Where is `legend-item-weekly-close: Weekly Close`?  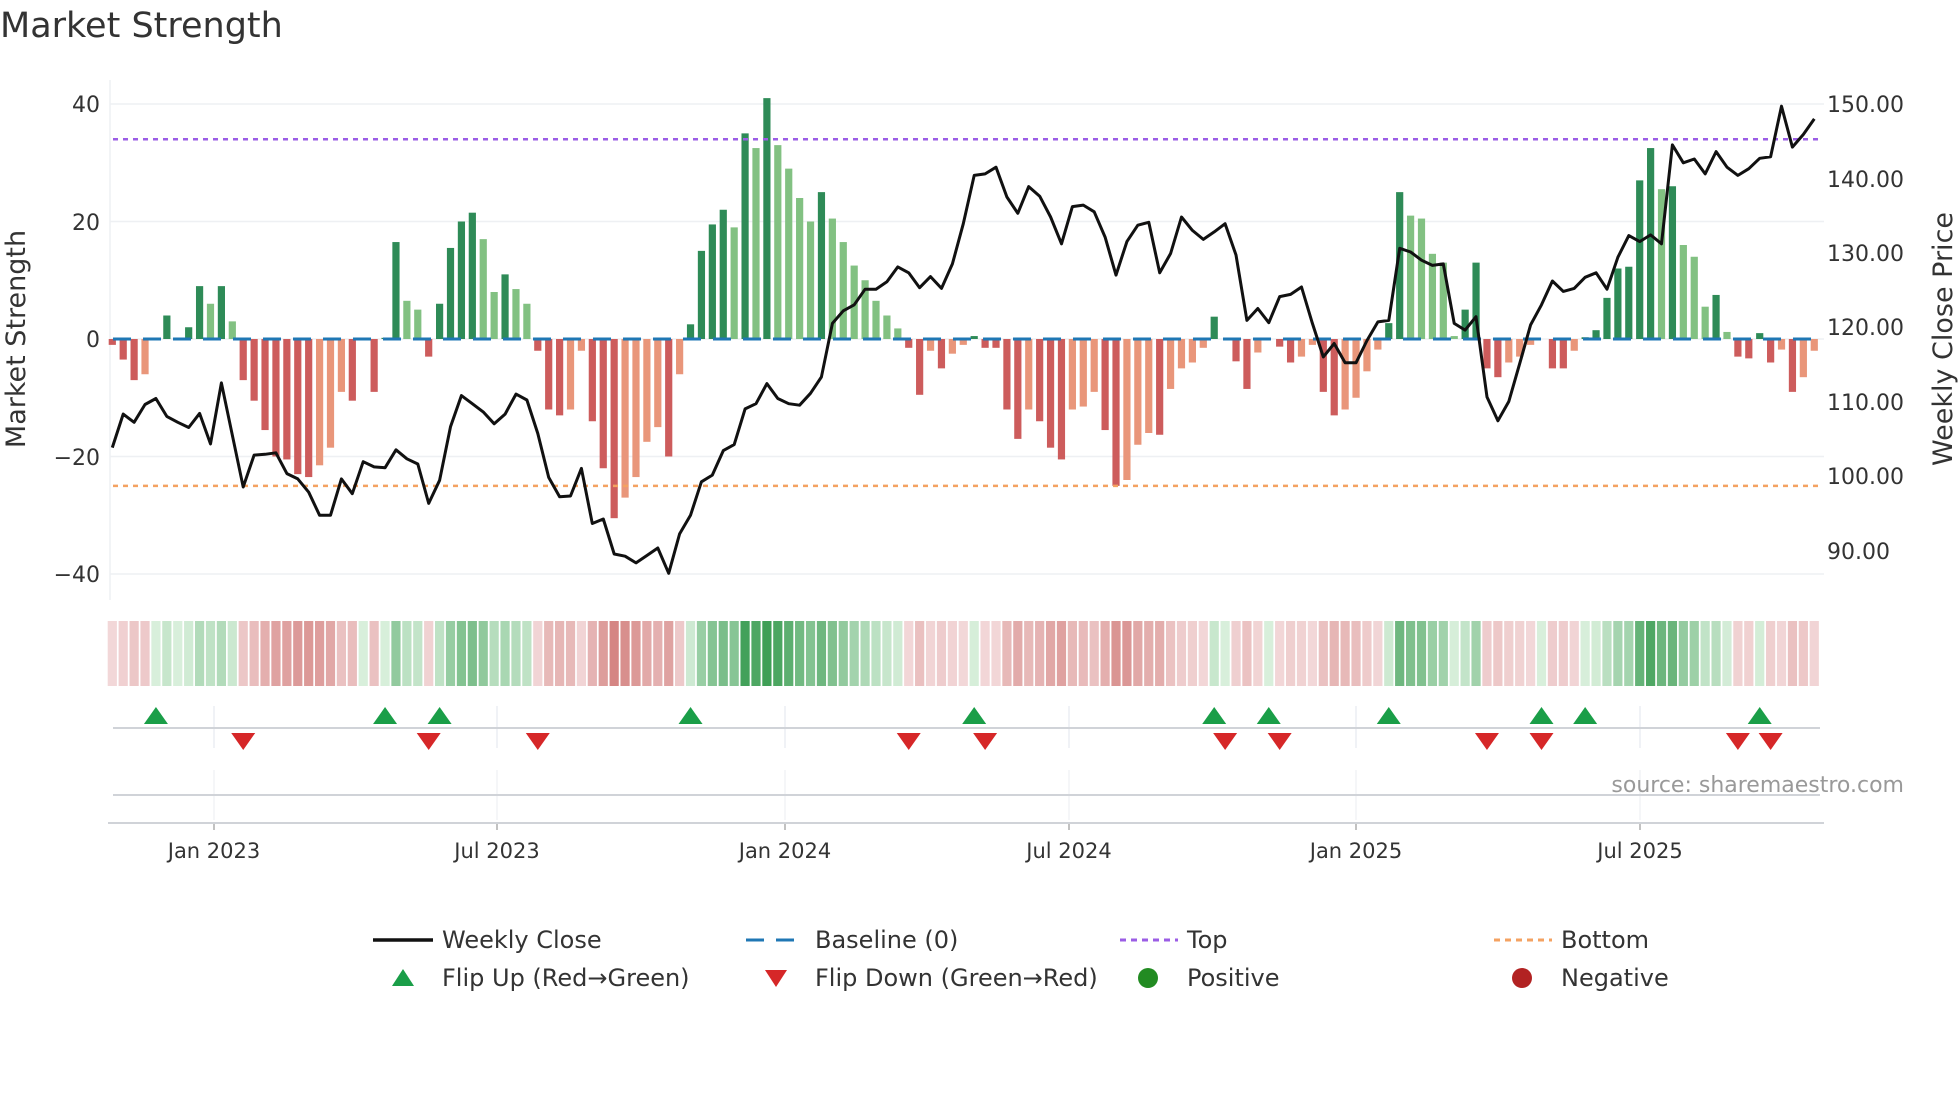 legend-item-weekly-close: Weekly Close is located at coordinates (487, 940).